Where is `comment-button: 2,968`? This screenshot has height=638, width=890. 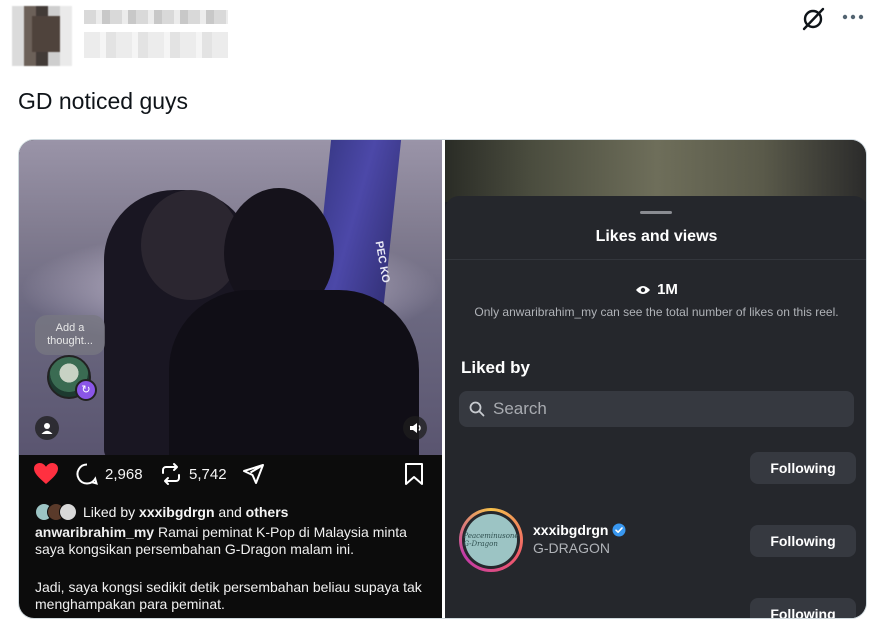
comment-button: 2,968 is located at coordinates (109, 474).